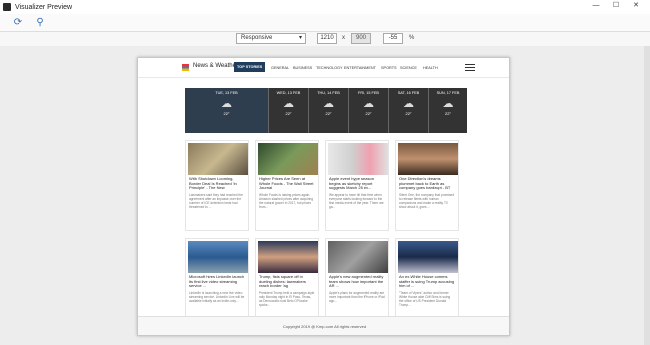 This screenshot has height=345, width=650. What do you see at coordinates (360, 68) in the screenshot?
I see `nav-entertainment: ENTERTAINMENT` at bounding box center [360, 68].